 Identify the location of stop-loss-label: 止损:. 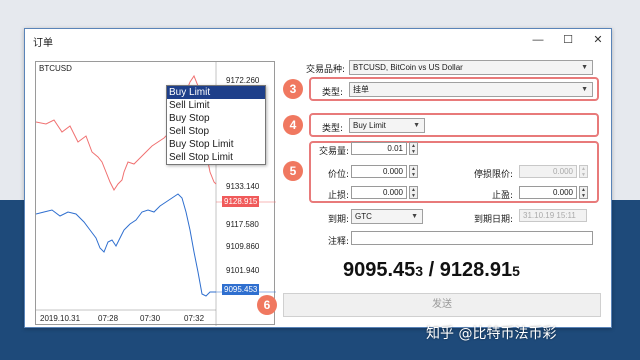
(338, 196).